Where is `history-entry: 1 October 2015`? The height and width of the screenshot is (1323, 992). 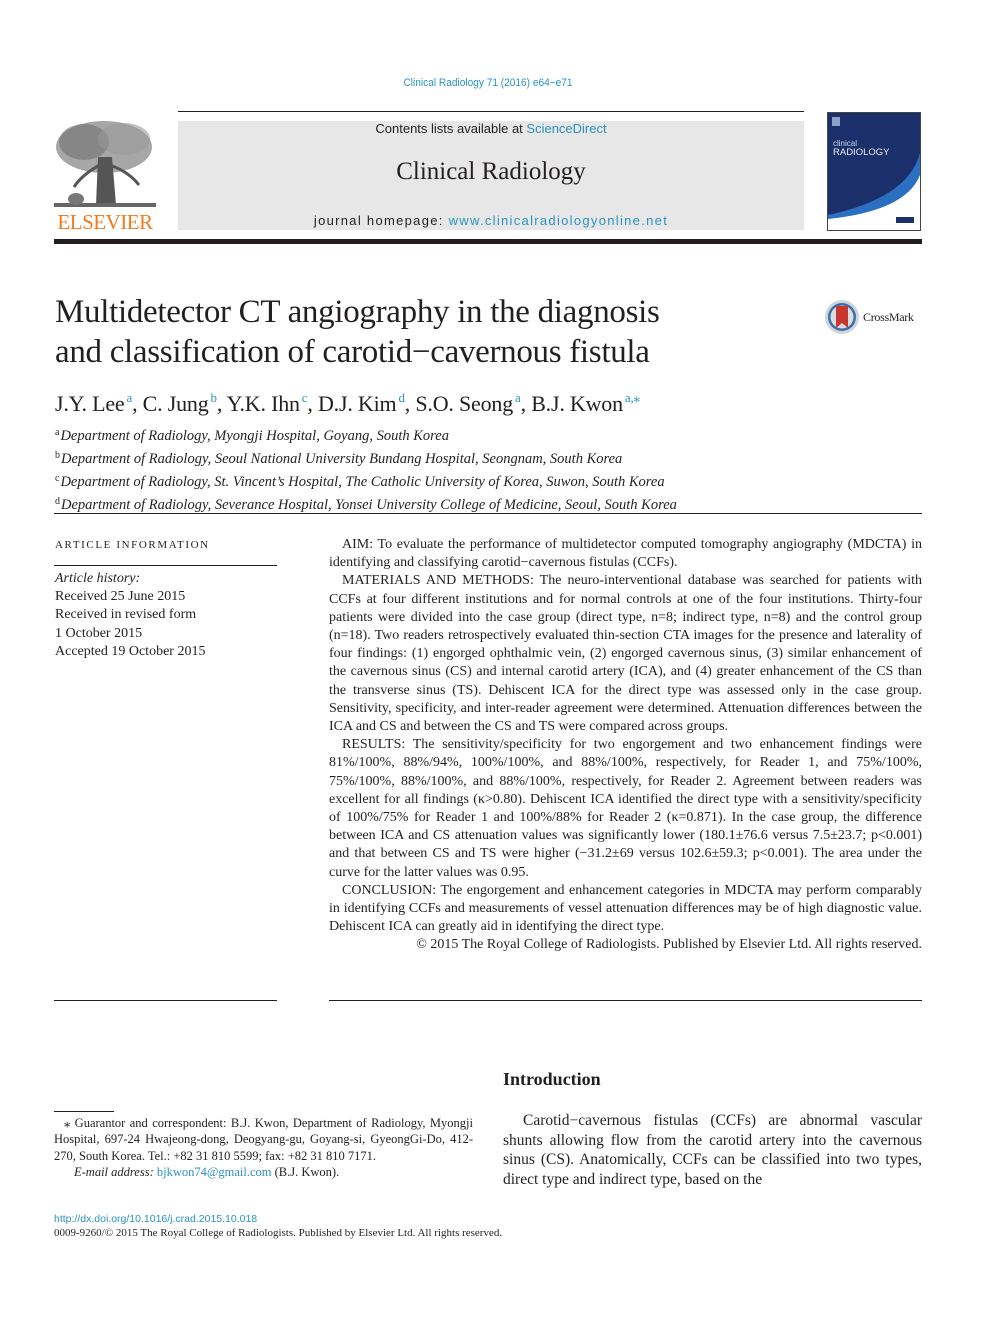
history-entry: 1 October 2015 is located at coordinates (99, 633).